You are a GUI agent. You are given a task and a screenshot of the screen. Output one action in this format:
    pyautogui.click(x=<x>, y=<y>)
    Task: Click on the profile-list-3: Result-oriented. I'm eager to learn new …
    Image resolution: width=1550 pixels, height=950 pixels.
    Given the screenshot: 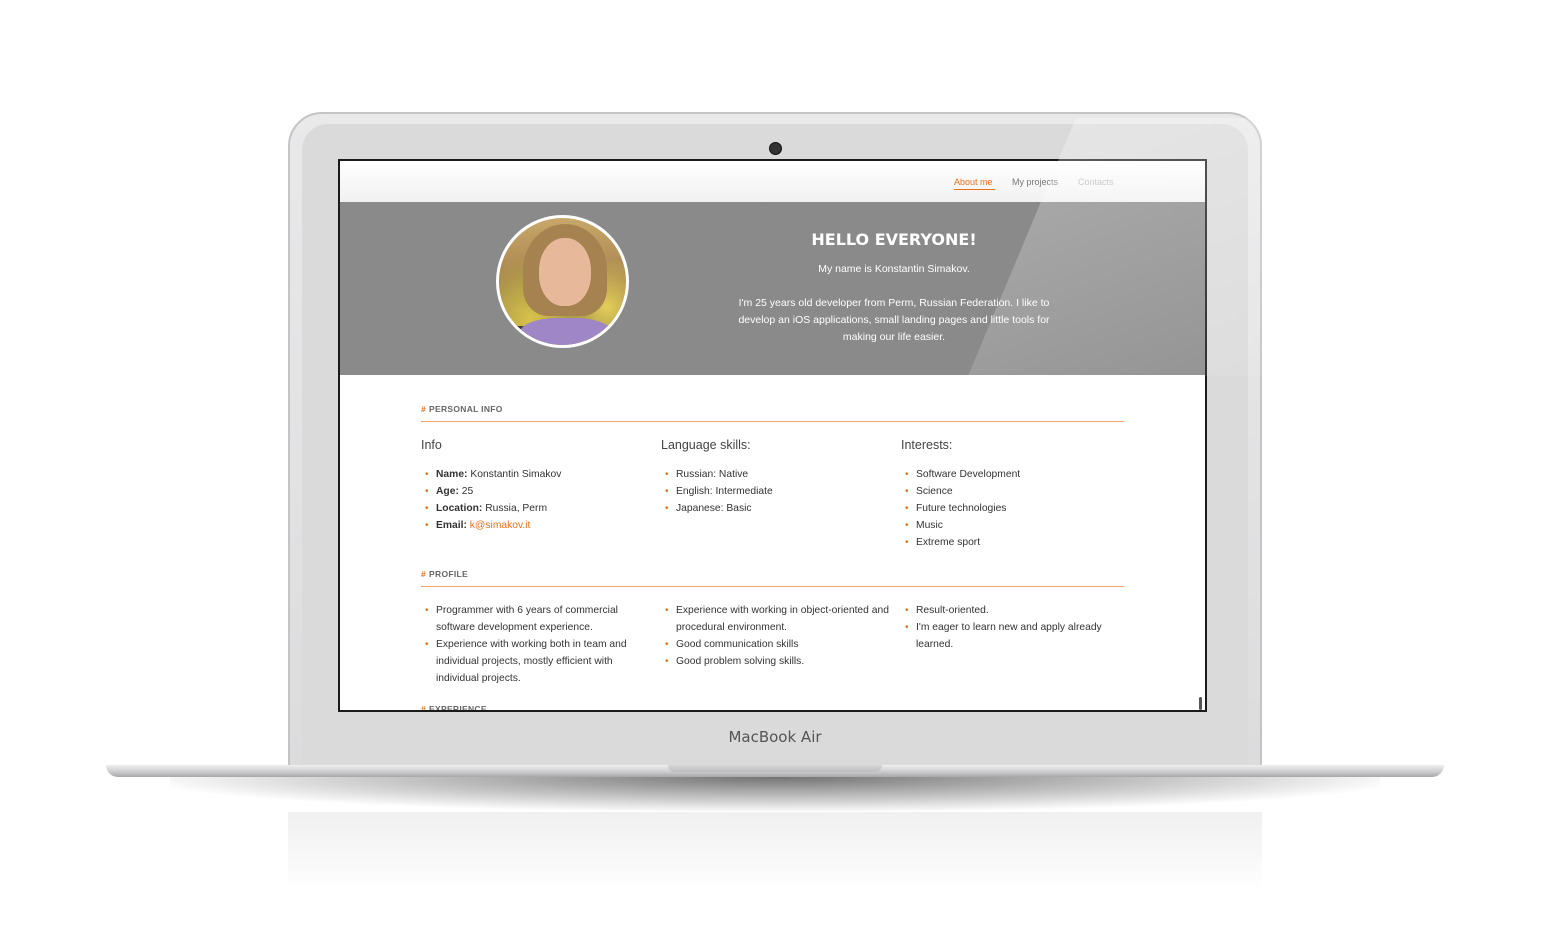 What is the action you would take?
    pyautogui.click(x=1013, y=627)
    